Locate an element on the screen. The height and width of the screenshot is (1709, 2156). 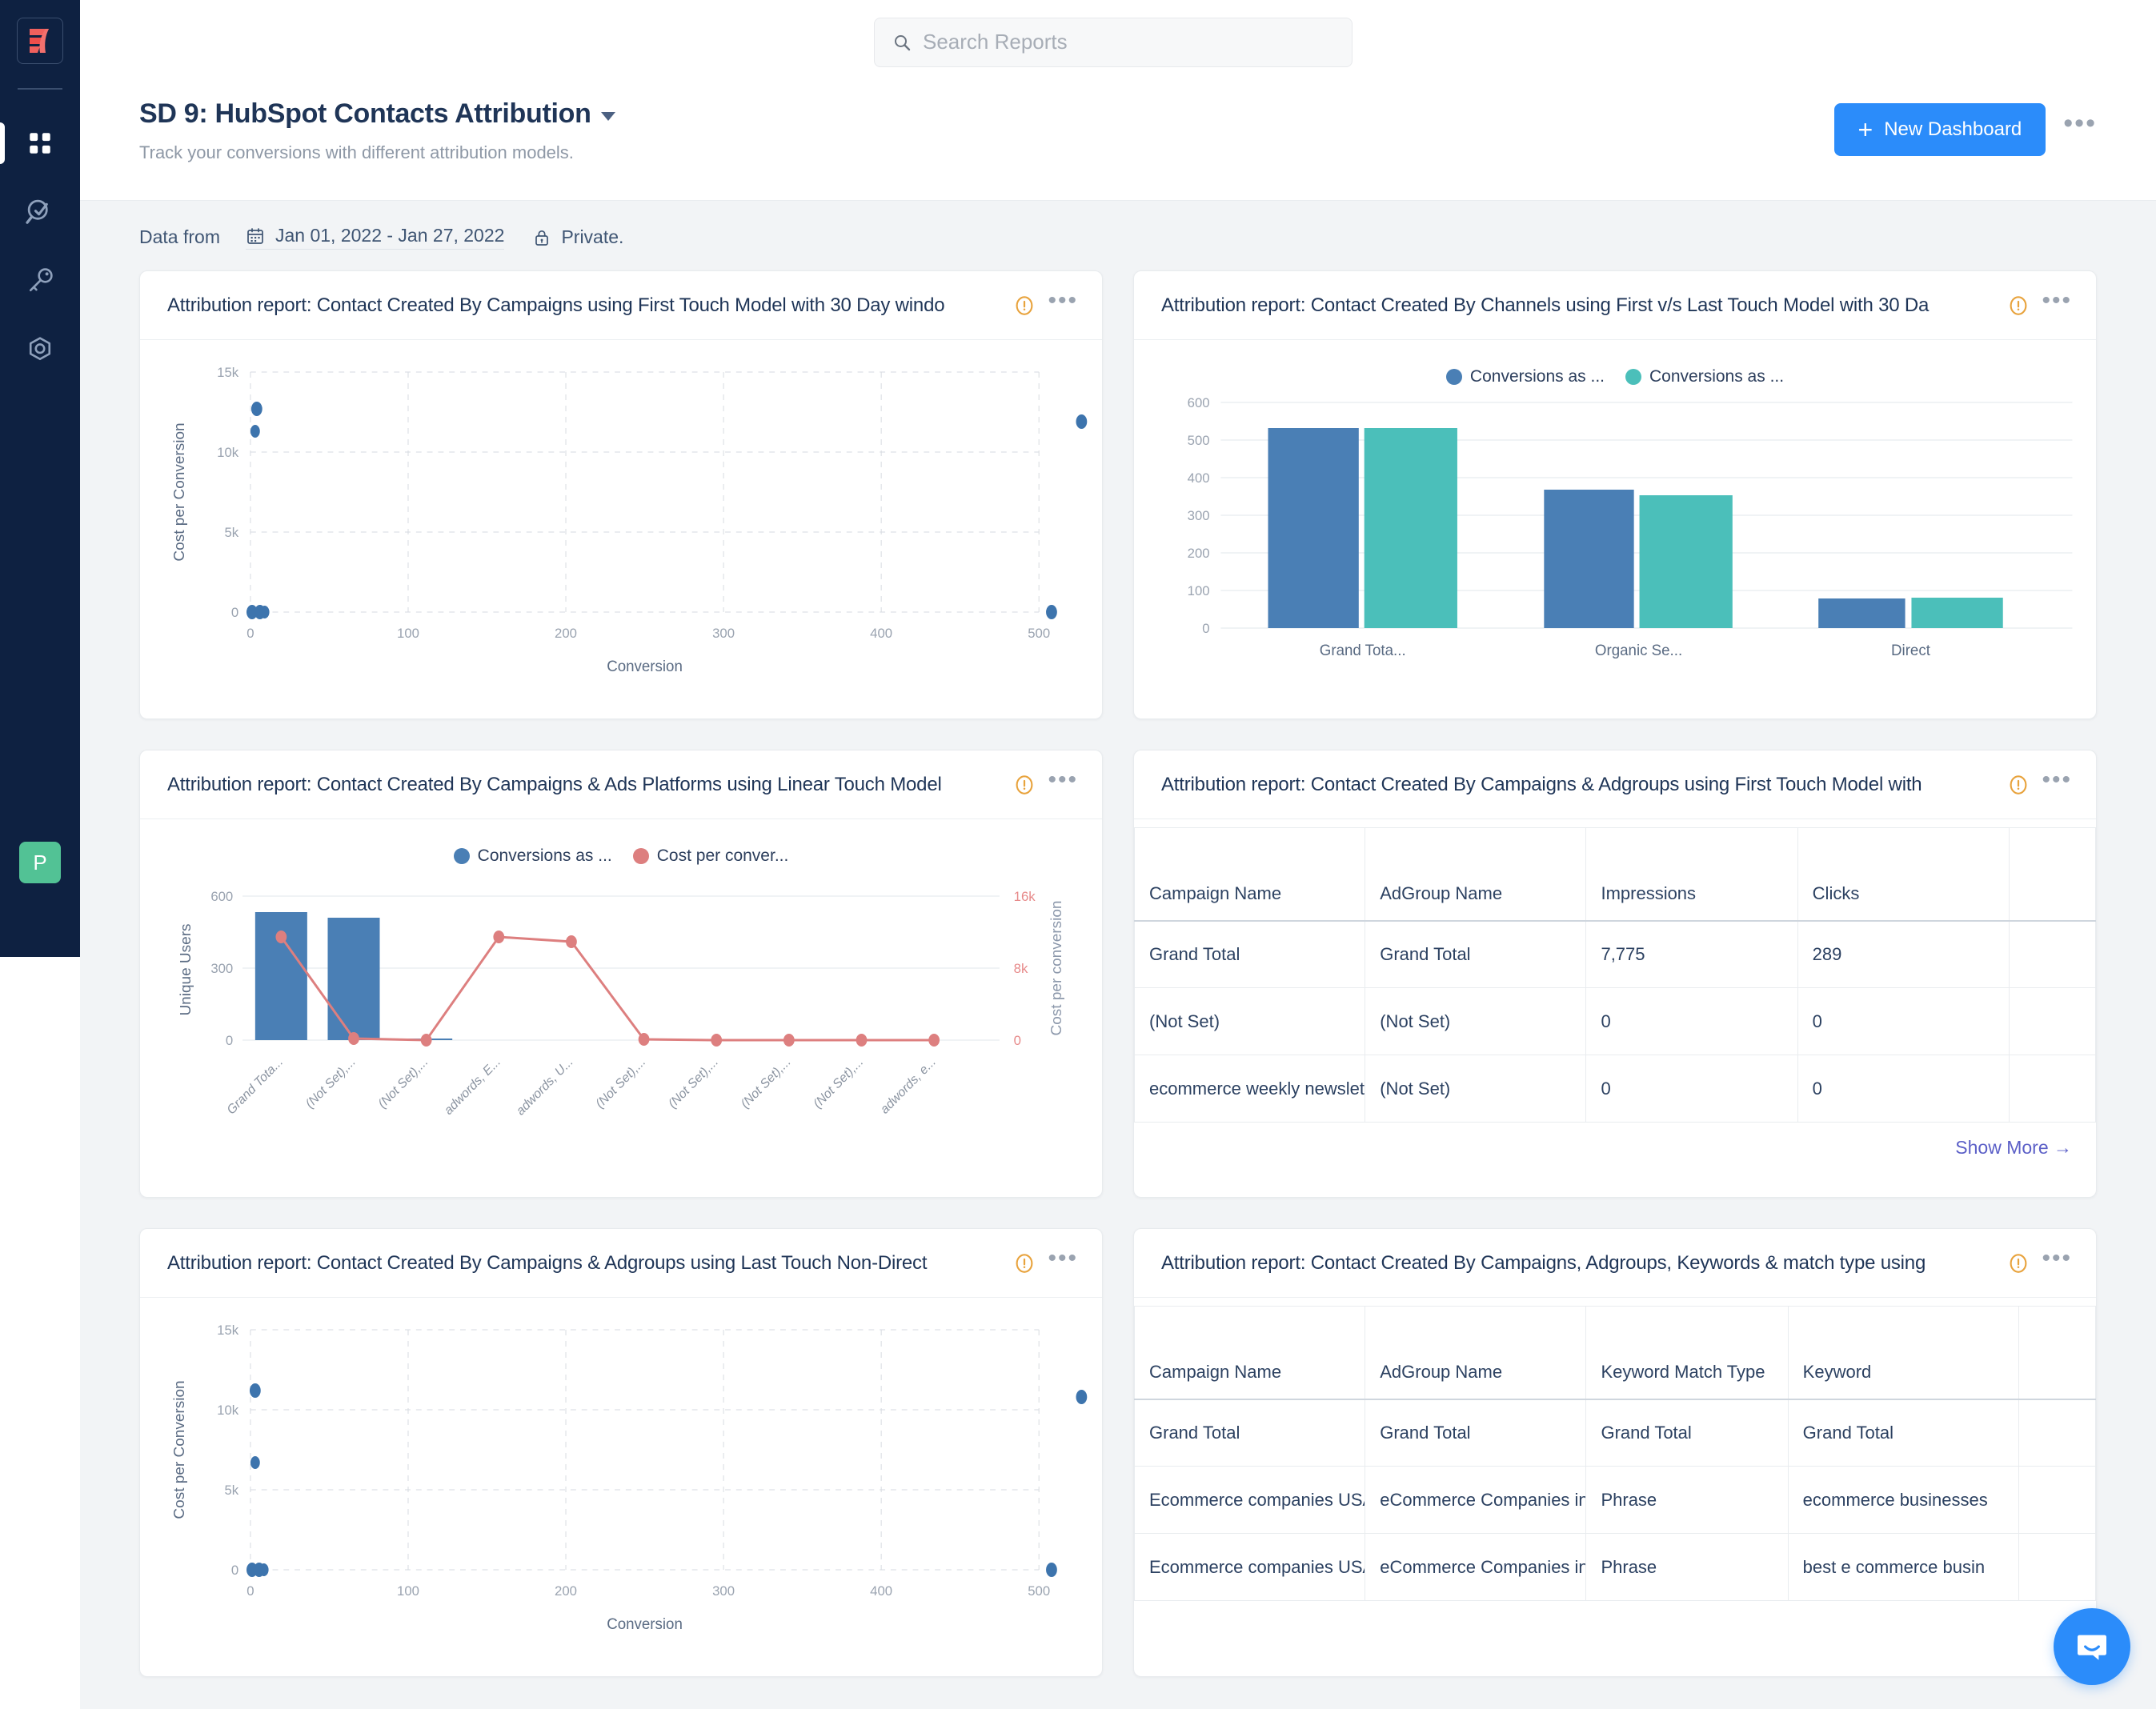
settings-hex-icon is located at coordinates (40, 349).